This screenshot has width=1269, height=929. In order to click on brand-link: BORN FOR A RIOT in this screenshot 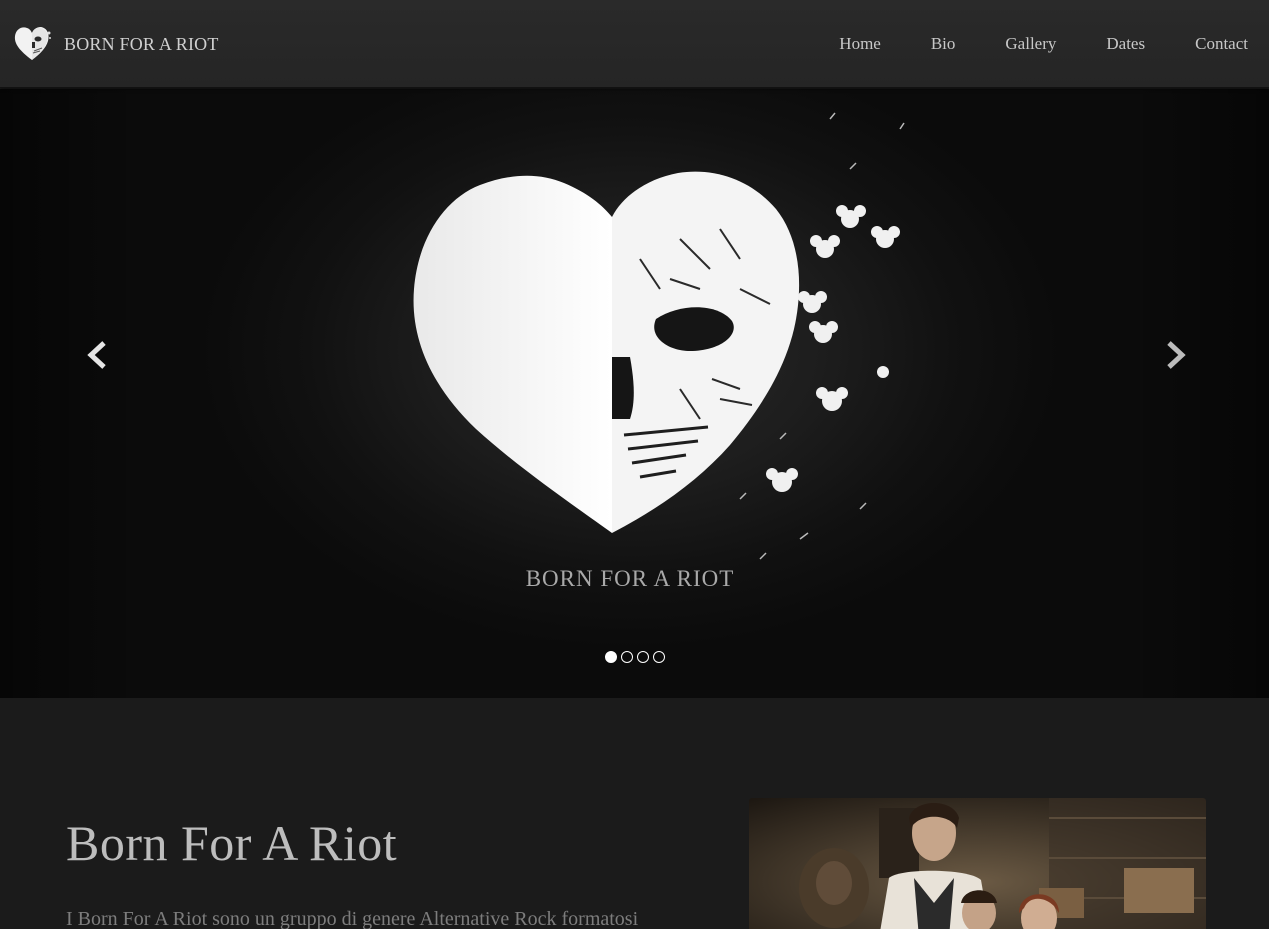, I will do `click(115, 44)`.